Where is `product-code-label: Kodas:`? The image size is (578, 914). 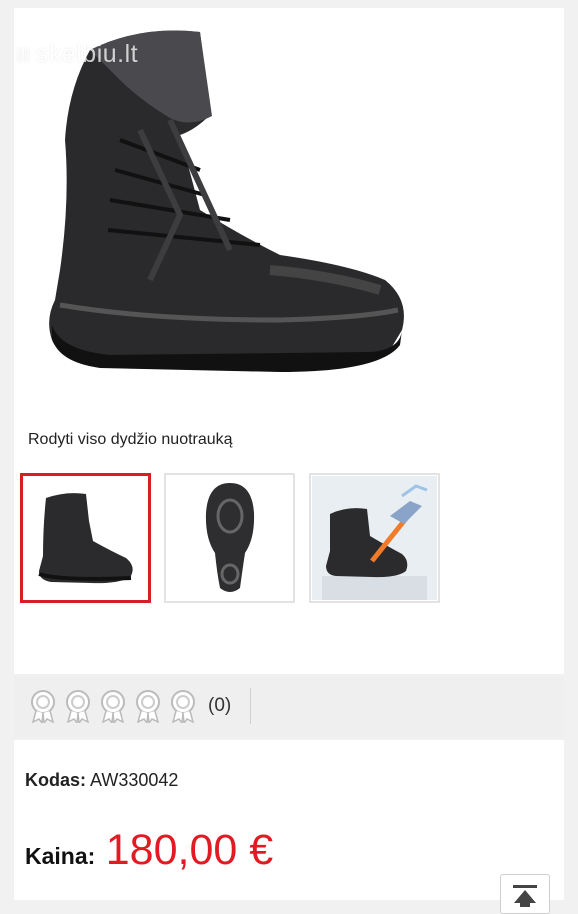 product-code-label: Kodas: is located at coordinates (56, 780).